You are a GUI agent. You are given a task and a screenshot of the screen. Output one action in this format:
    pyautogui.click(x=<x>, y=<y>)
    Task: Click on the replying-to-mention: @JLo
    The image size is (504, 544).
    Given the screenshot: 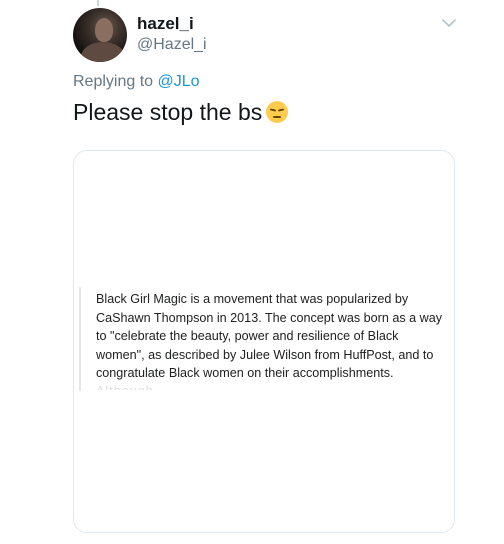 What is the action you would take?
    pyautogui.click(x=179, y=81)
    